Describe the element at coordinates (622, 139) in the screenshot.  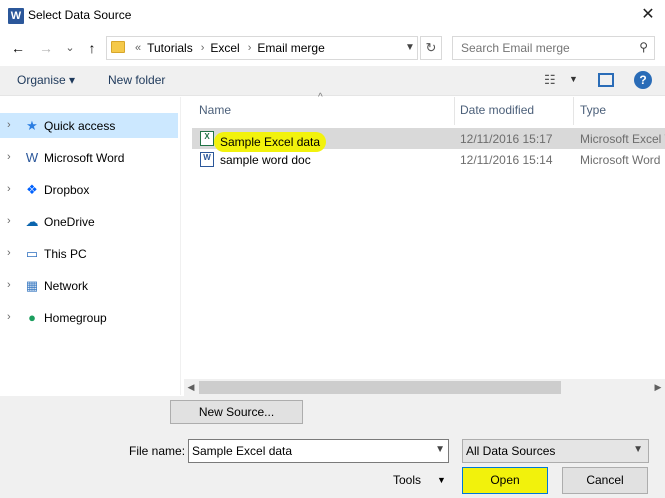
I see `file-type: Microsoft Excel W` at that location.